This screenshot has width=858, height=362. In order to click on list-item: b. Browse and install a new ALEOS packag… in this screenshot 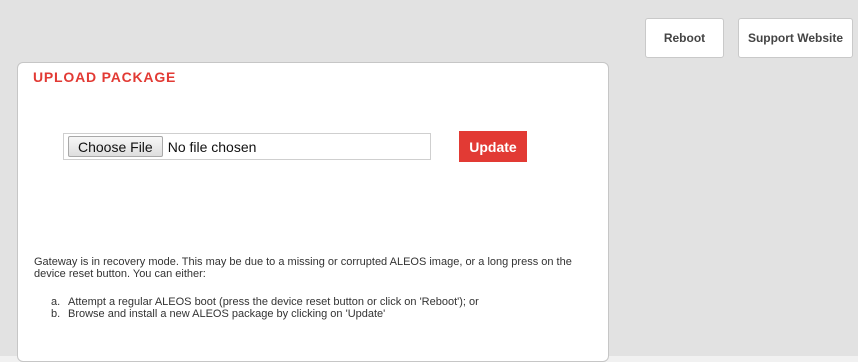, I will do `click(265, 314)`.